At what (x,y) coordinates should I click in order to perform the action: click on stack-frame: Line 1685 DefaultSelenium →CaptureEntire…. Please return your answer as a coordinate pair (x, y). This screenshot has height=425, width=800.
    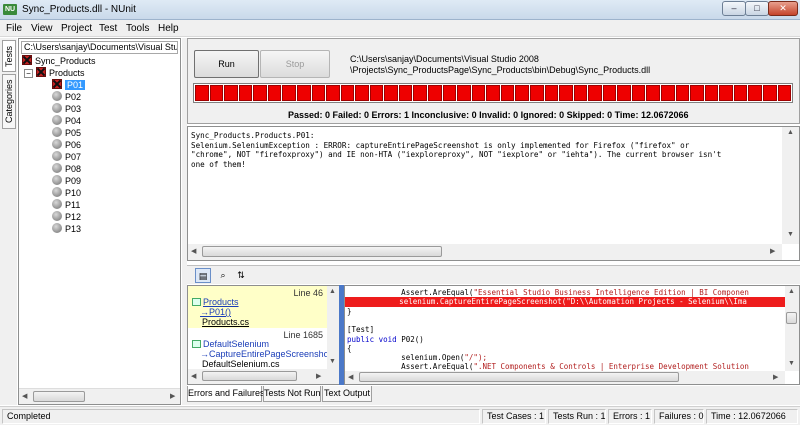
    Looking at the image, I should click on (262, 349).